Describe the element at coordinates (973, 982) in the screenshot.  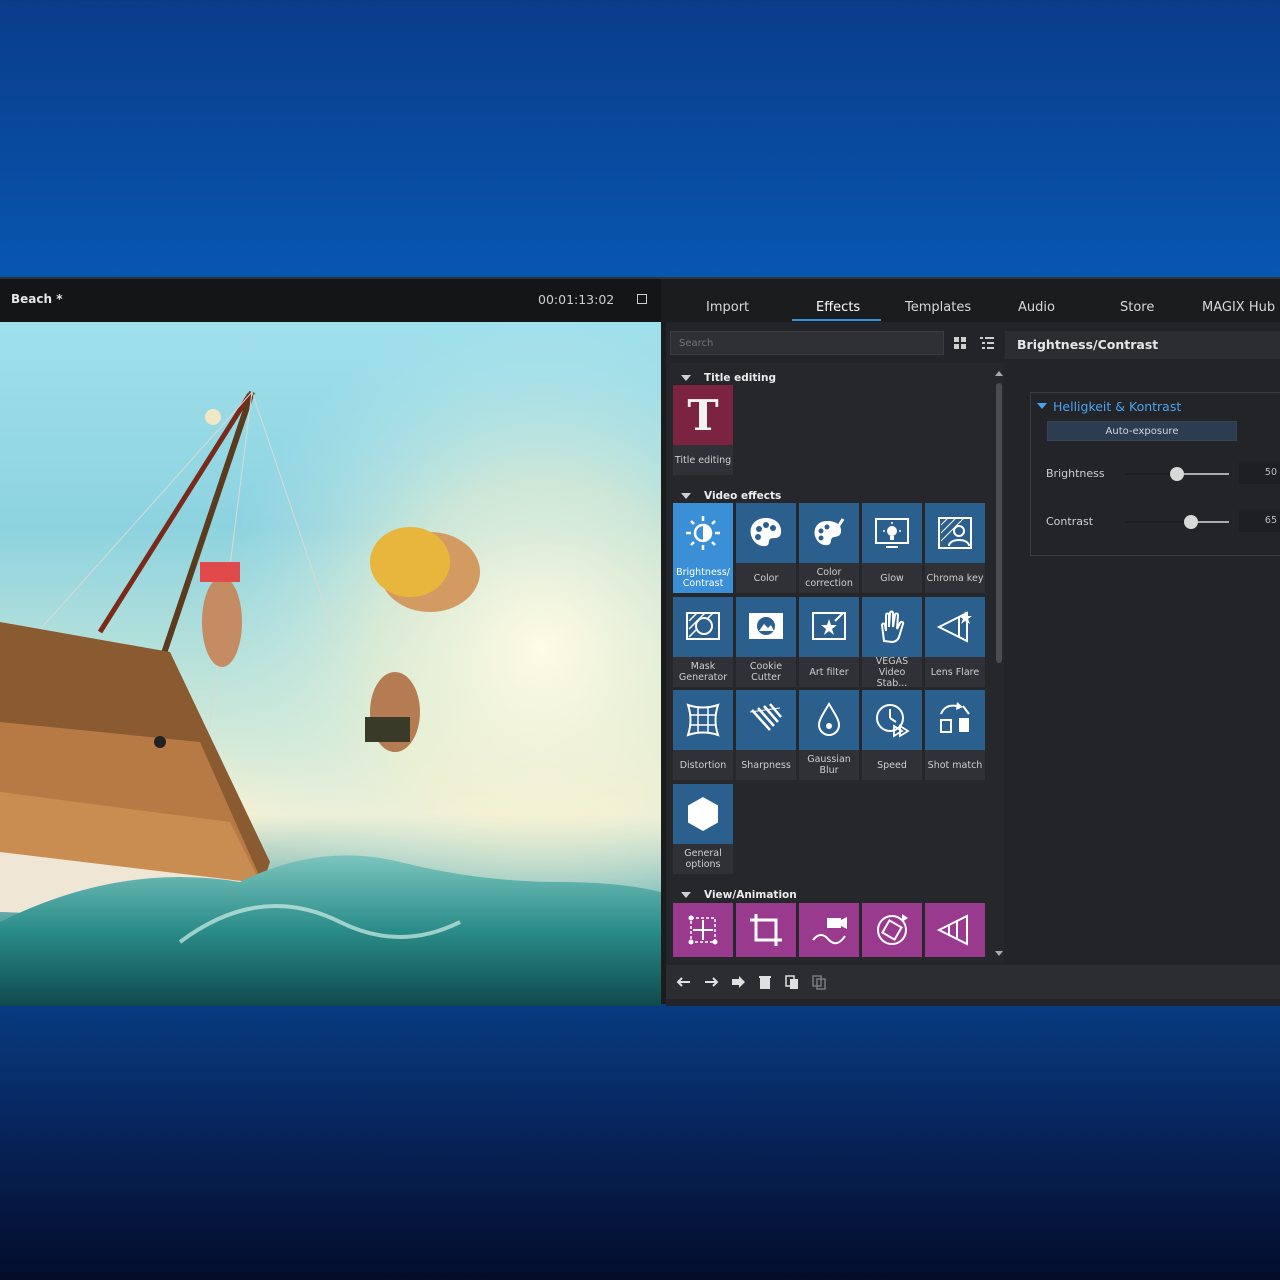
I see `browser-toolbar` at that location.